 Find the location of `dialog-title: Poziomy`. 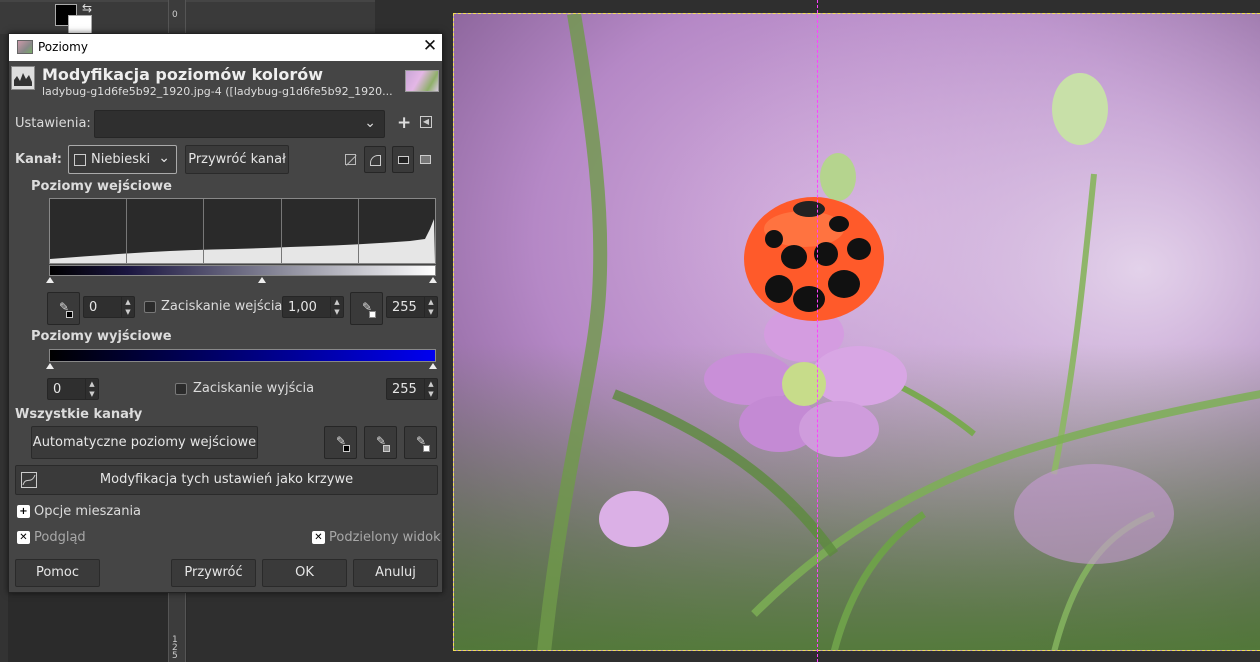

dialog-title: Poziomy is located at coordinates (63, 47).